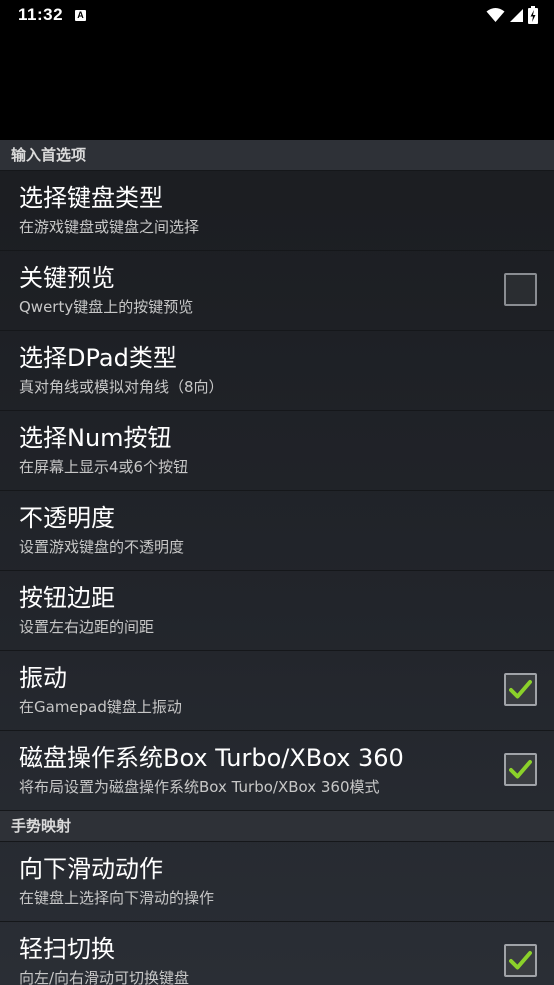 This screenshot has height=985, width=554. I want to click on pref-opacity: 不透明度 设置游戏键盘的不透明度, so click(277, 531).